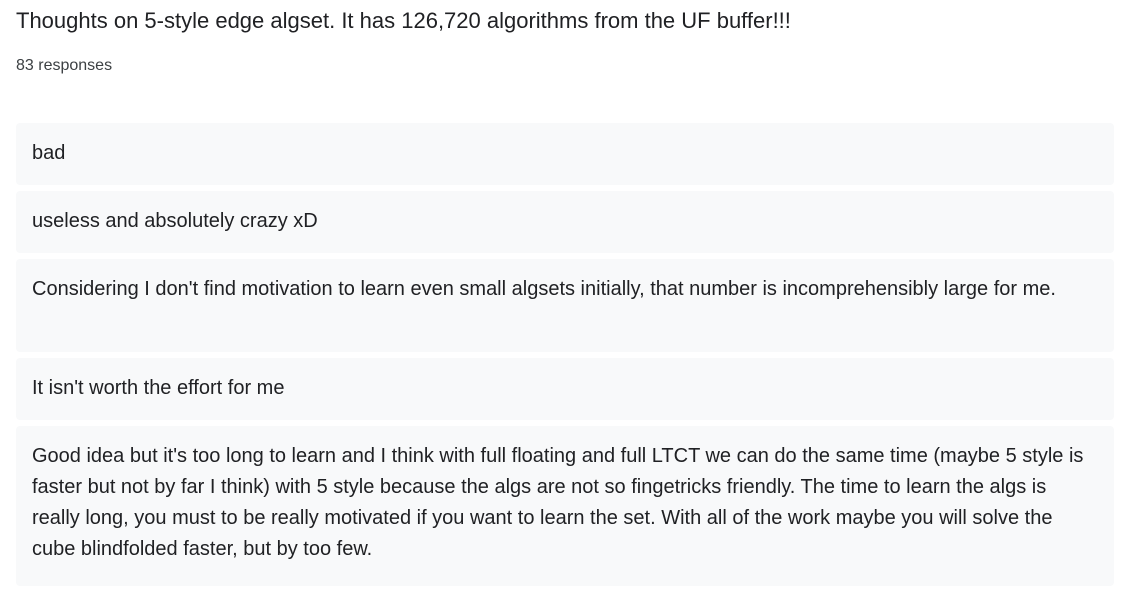 The width and height of the screenshot is (1129, 592). What do you see at coordinates (565, 154) in the screenshot?
I see `response-item: bad` at bounding box center [565, 154].